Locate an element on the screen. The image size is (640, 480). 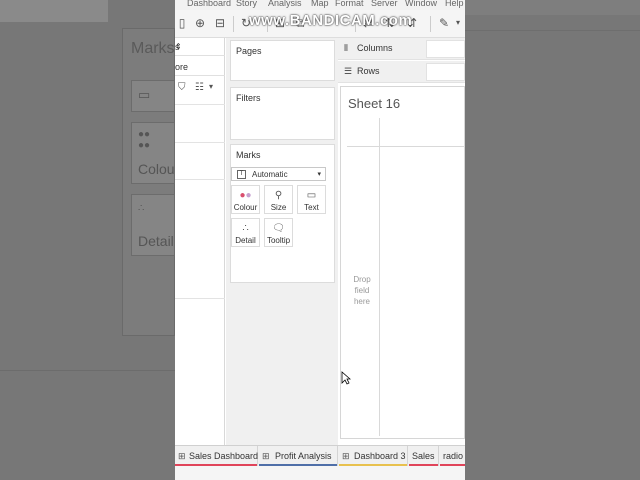
new-data-source-icon: ⊕ is located at coordinates (200, 23).